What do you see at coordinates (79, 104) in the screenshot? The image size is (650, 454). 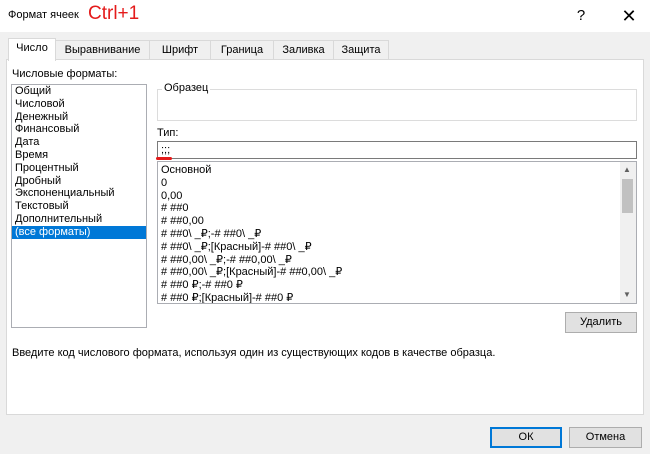 I see `list-item: Числовой` at bounding box center [79, 104].